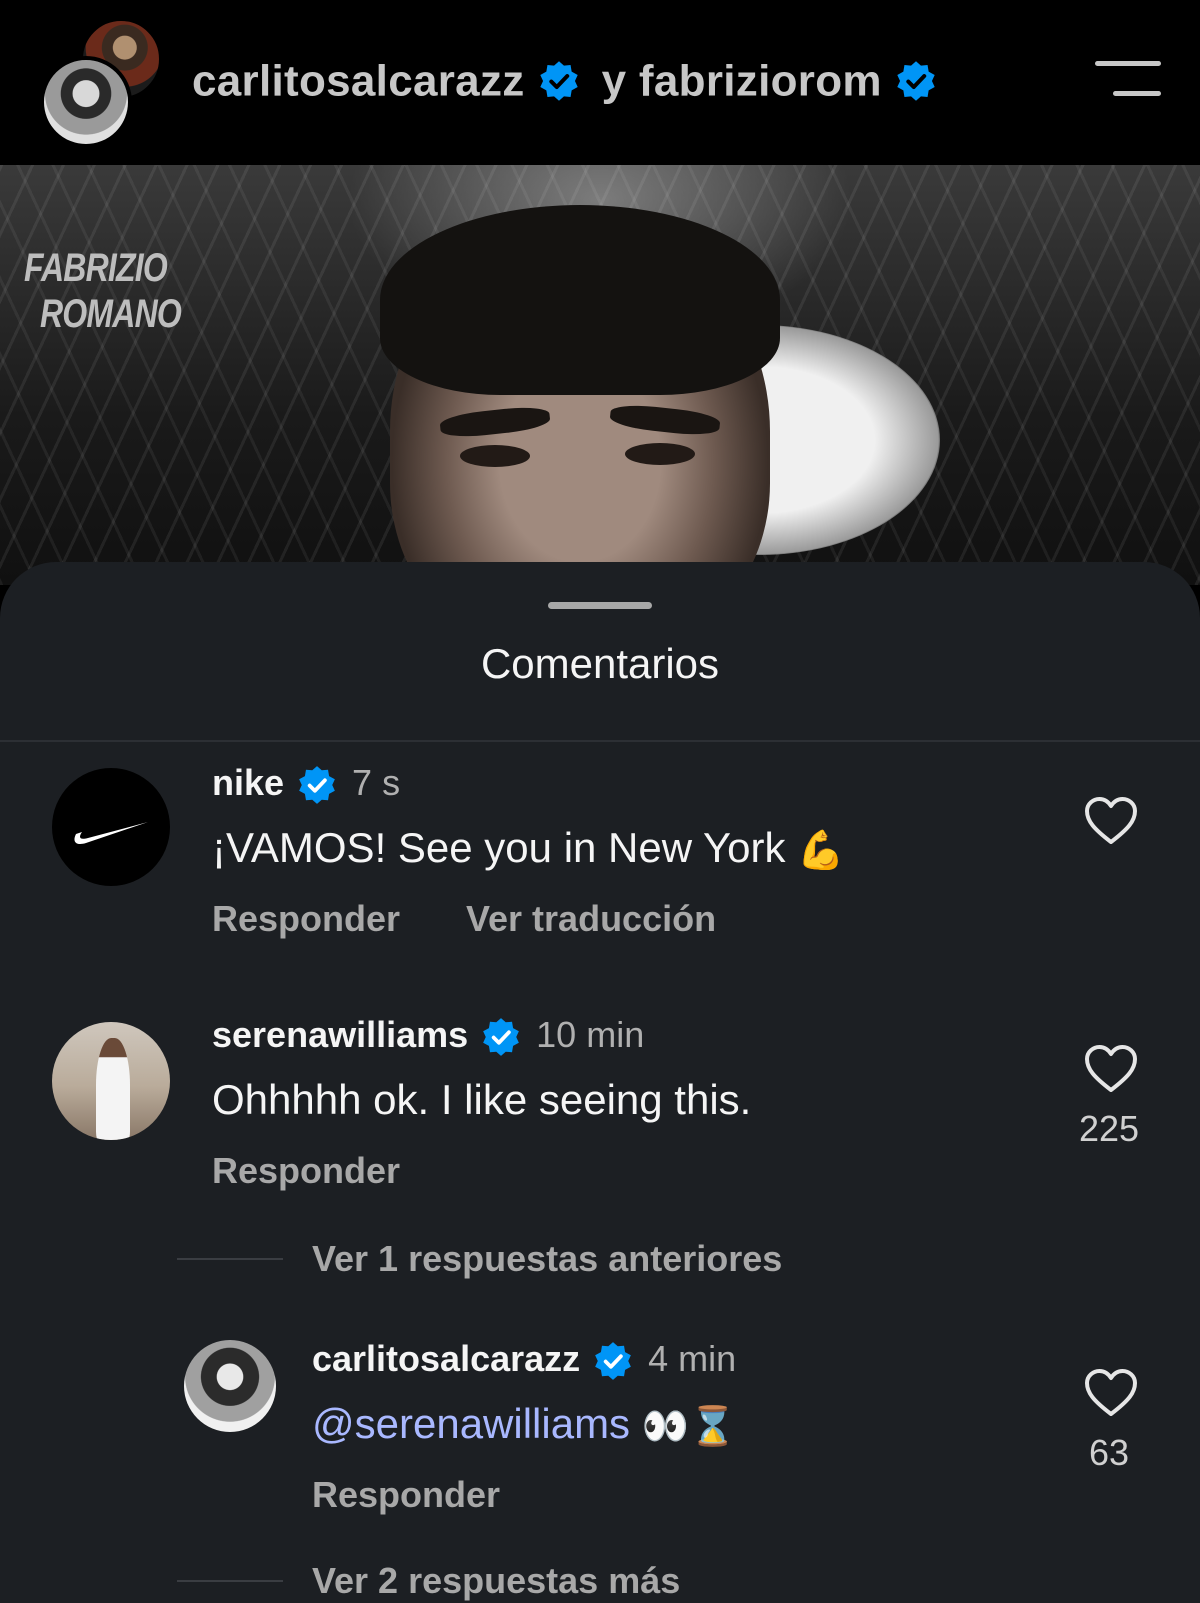  What do you see at coordinates (689, 1426) in the screenshot?
I see `eyes-hourglass-emoji: 👀⌛` at bounding box center [689, 1426].